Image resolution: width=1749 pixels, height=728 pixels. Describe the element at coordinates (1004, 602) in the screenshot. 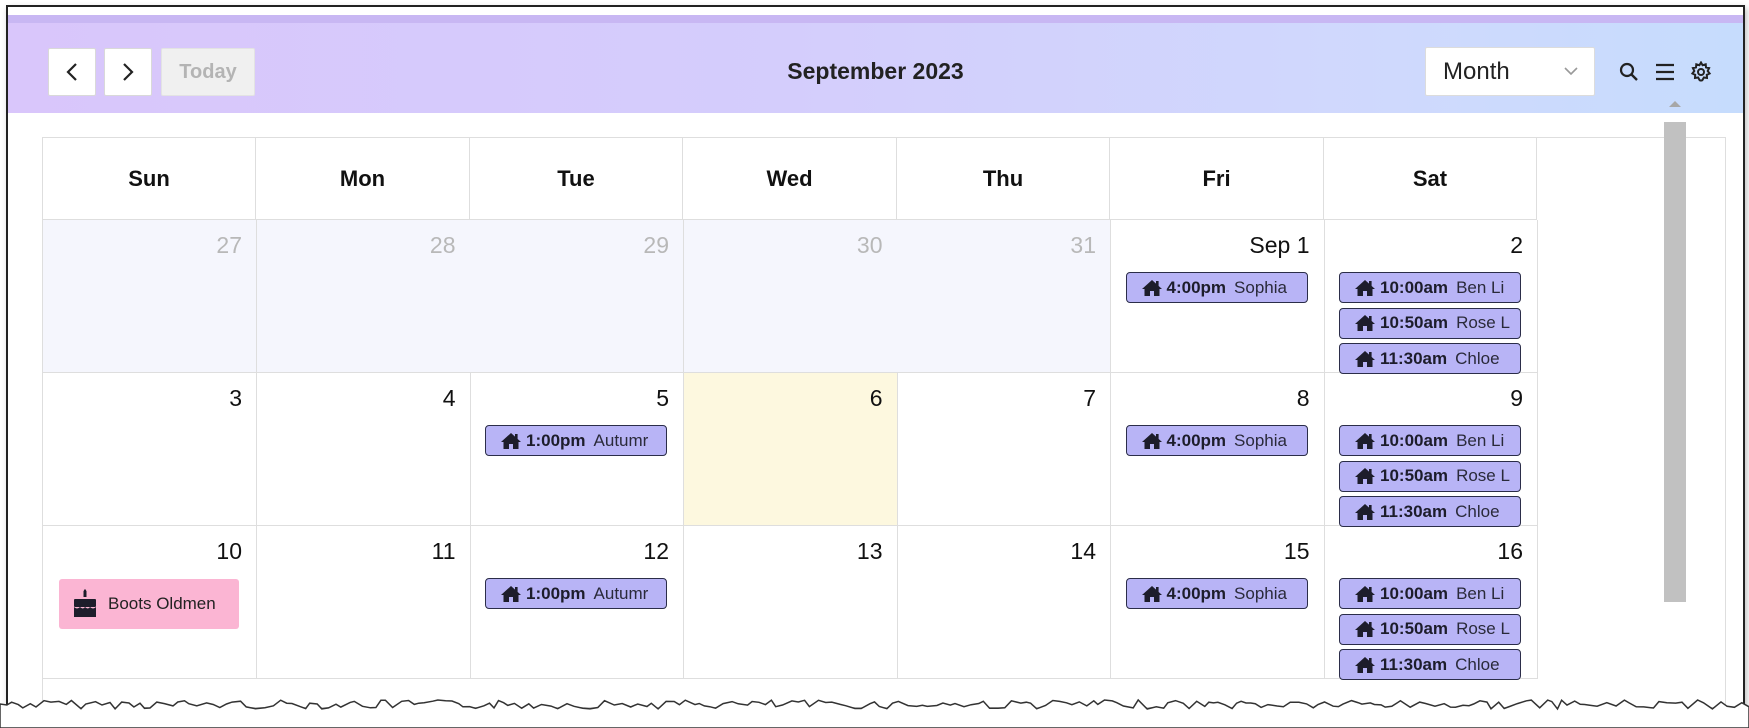

I see `day-cell: 14` at that location.